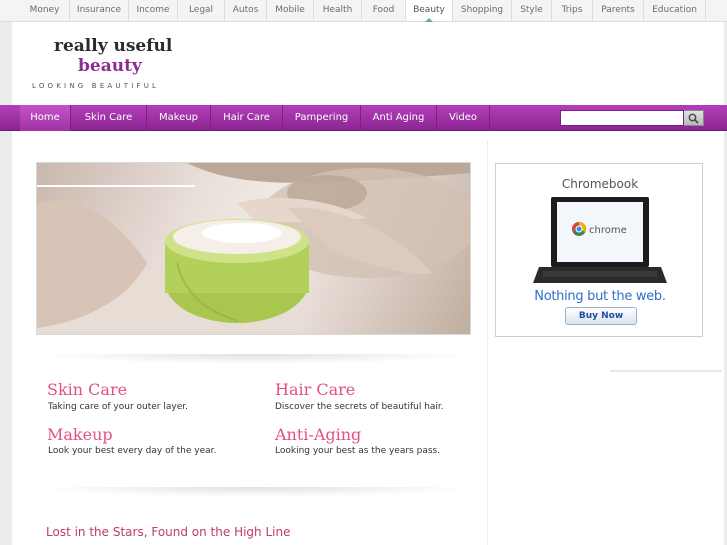 The height and width of the screenshot is (545, 727). Describe the element at coordinates (247, 118) in the screenshot. I see `nav-item-hair-care: Hair Care` at that location.